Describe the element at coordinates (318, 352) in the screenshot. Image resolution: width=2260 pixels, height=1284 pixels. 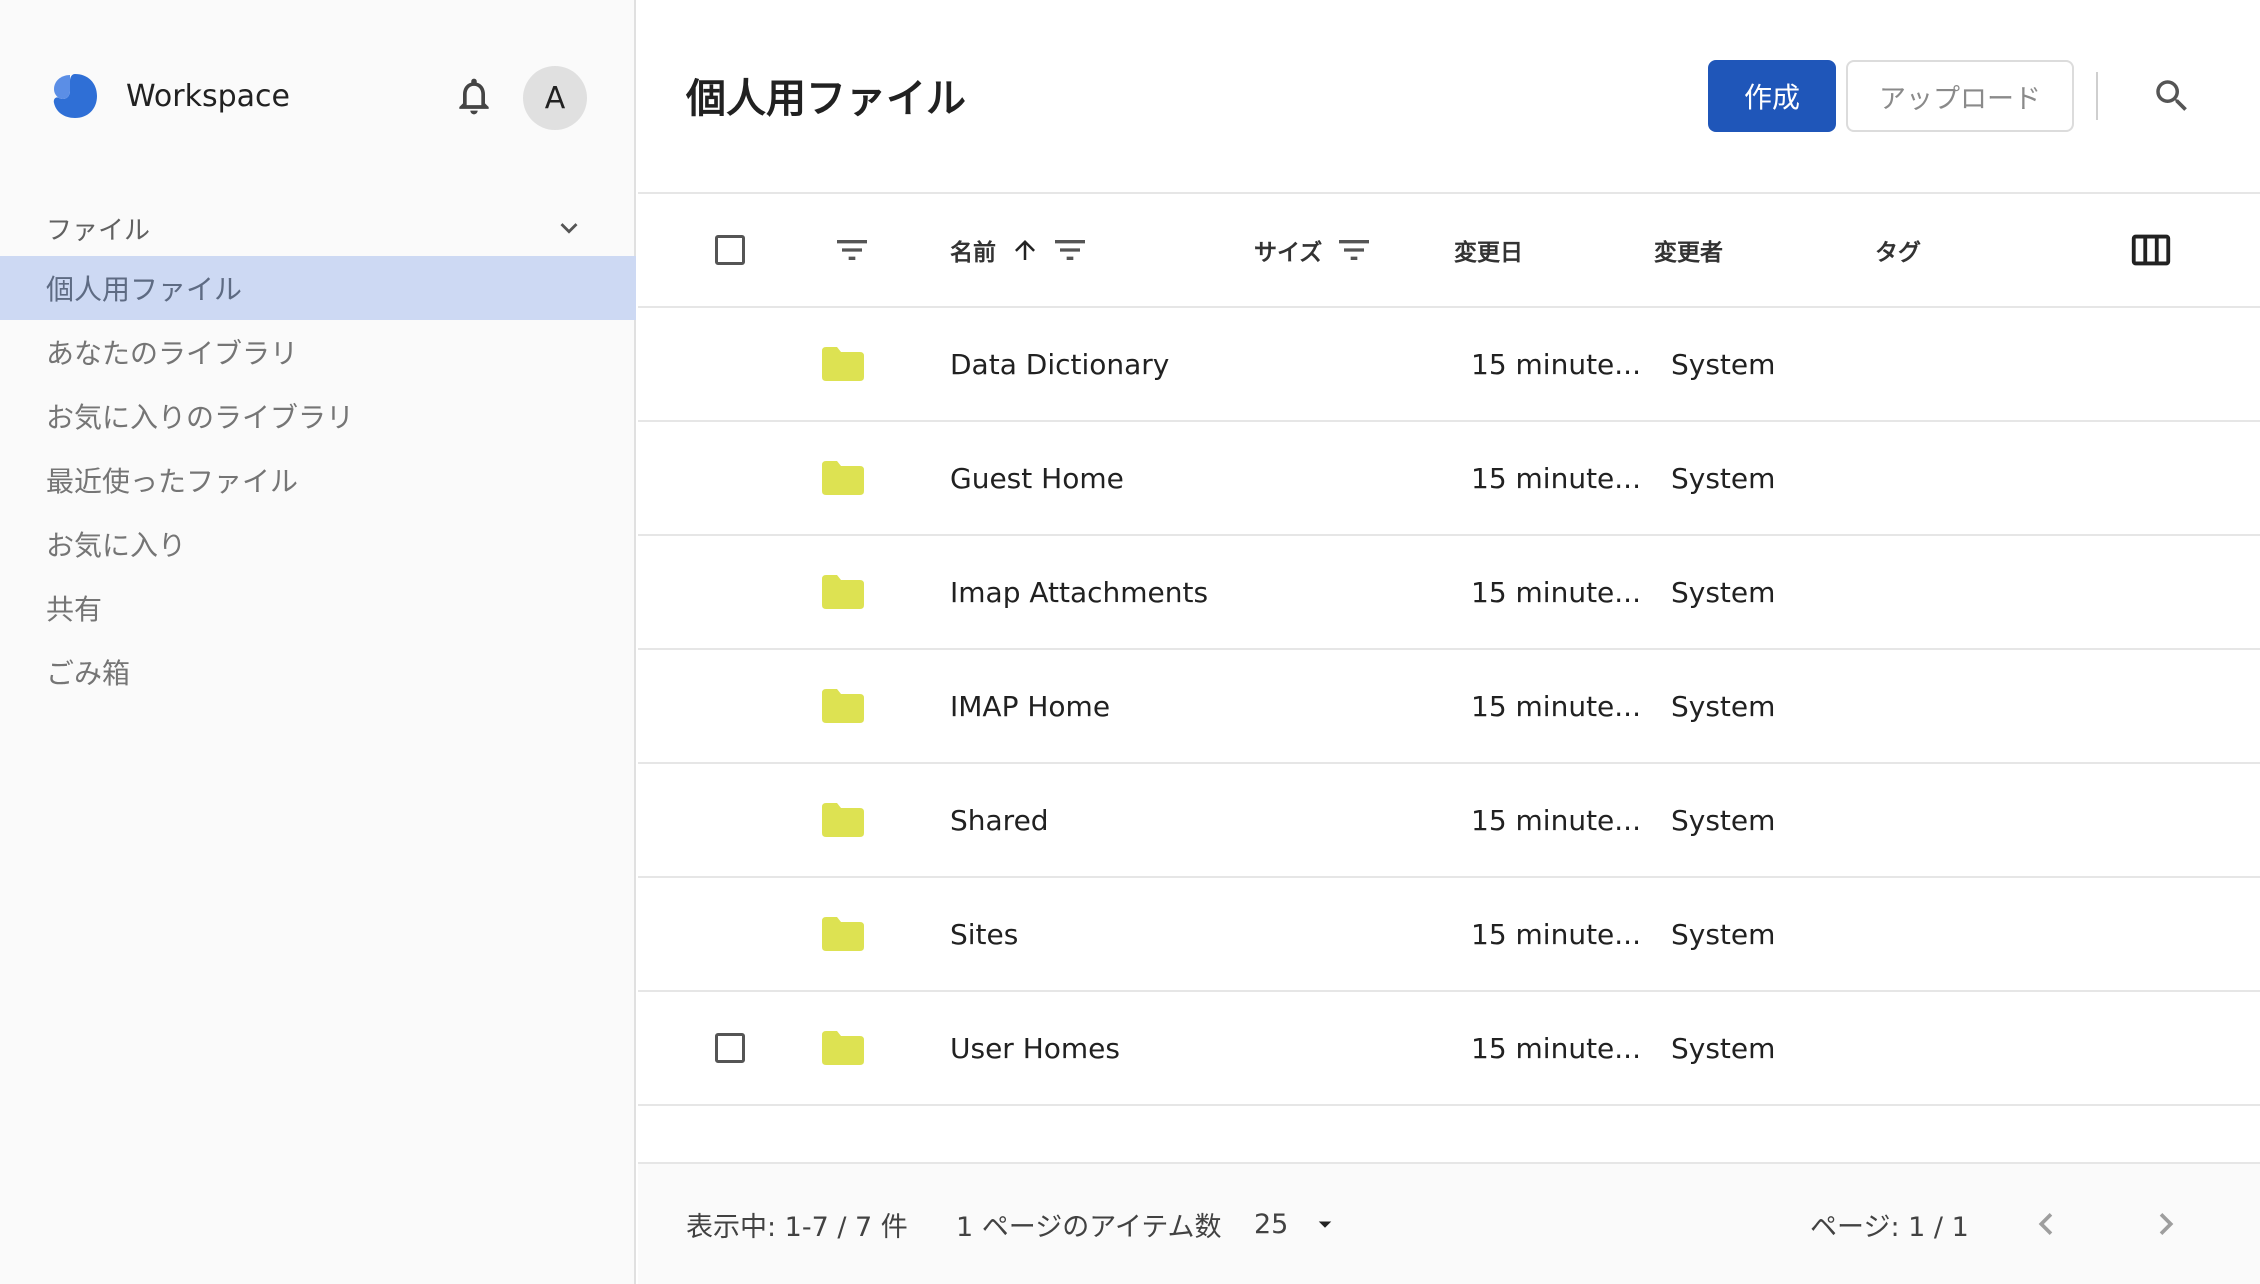
I see `sidebar-item-my-libraries: あなたのライブラリ` at that location.